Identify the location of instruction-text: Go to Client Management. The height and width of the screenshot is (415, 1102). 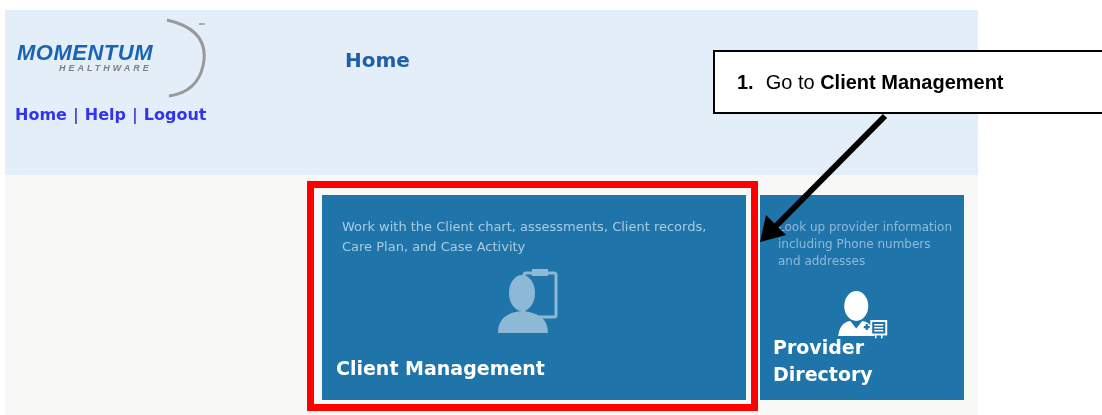
(884, 82).